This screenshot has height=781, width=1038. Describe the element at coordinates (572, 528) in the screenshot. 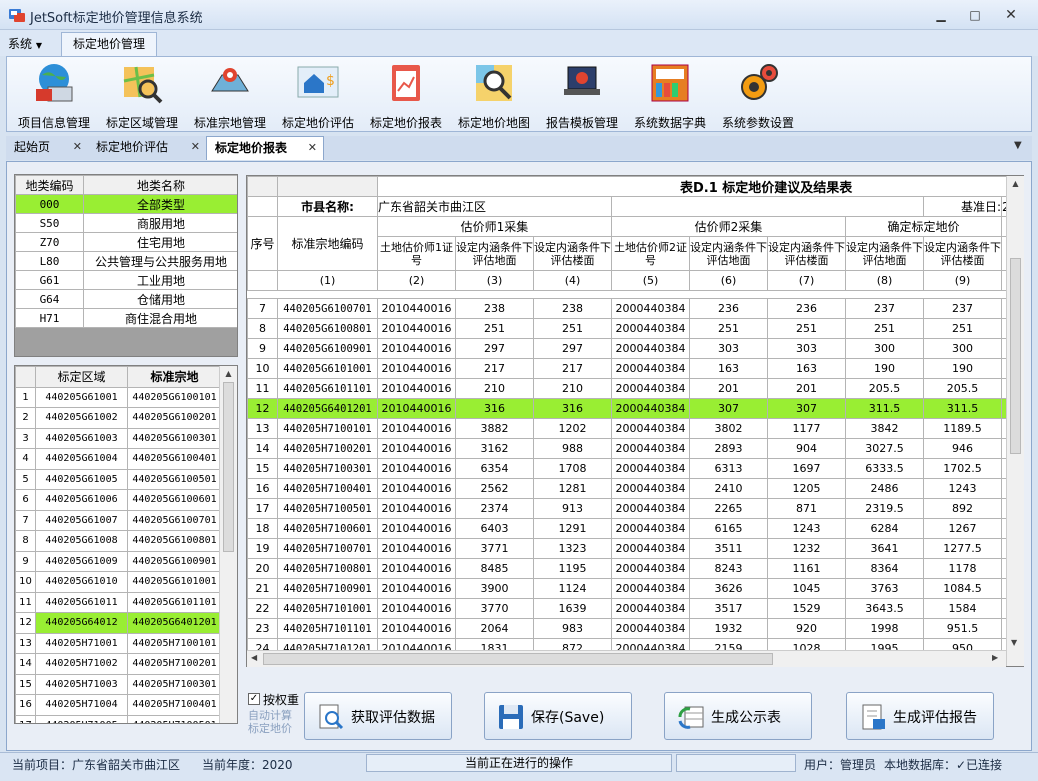

I see `floor1-cell: 1291` at that location.